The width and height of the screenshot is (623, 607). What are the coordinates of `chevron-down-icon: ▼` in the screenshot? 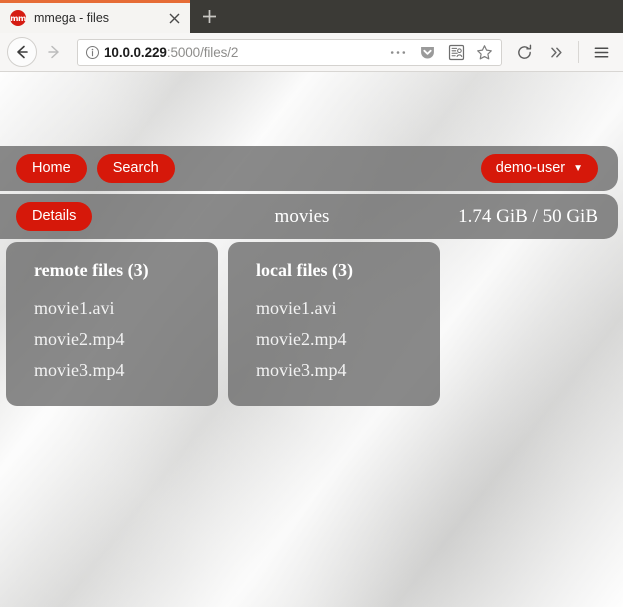 It's located at (578, 168).